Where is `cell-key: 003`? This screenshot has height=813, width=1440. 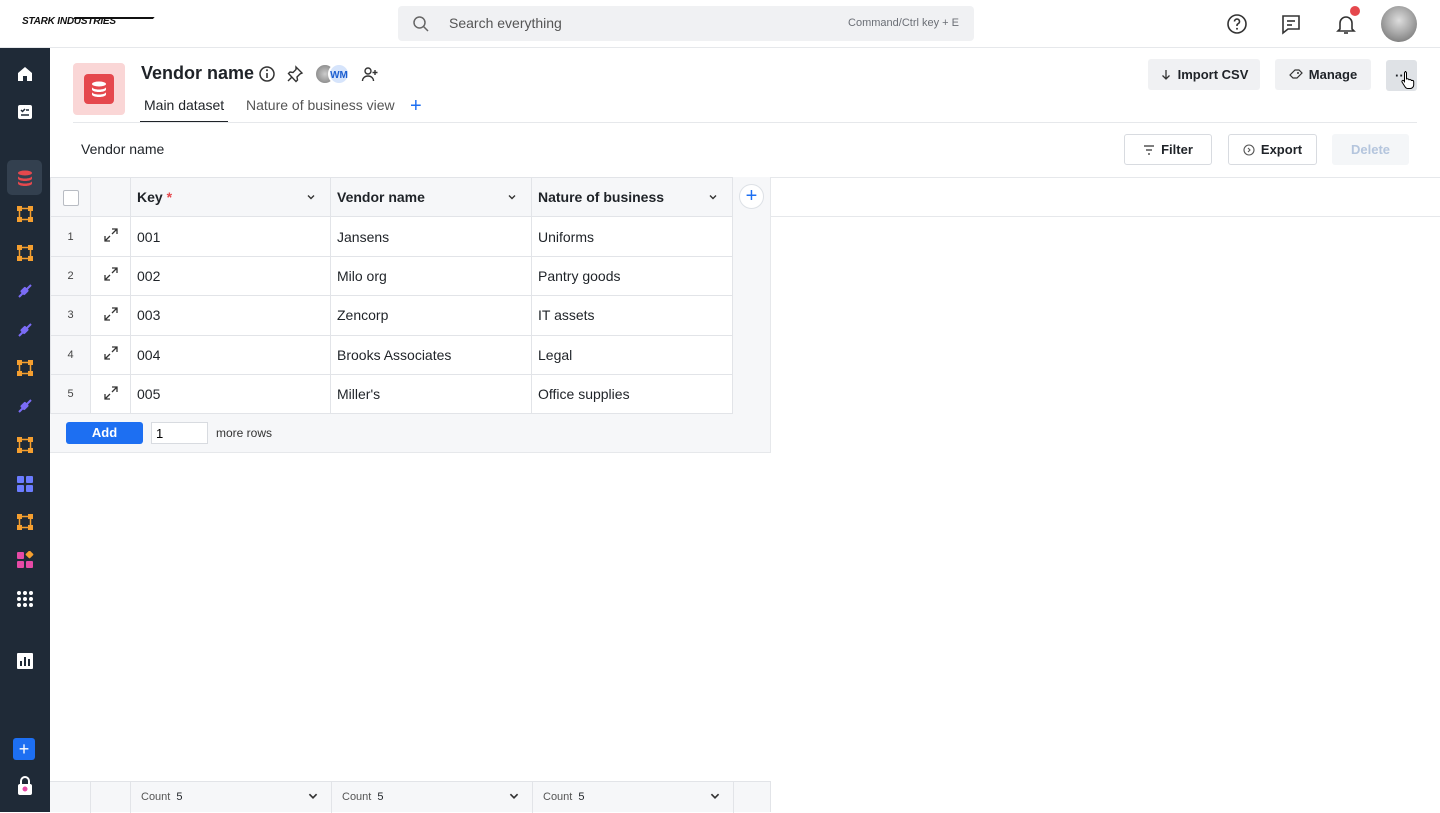 cell-key: 003 is located at coordinates (230, 315).